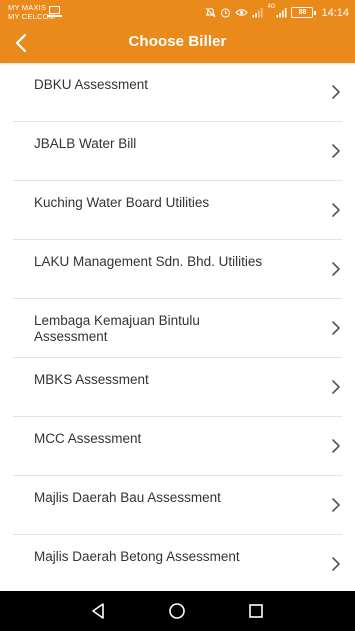 The height and width of the screenshot is (631, 355). I want to click on biller-label: JBALB Water Bill, so click(85, 143).